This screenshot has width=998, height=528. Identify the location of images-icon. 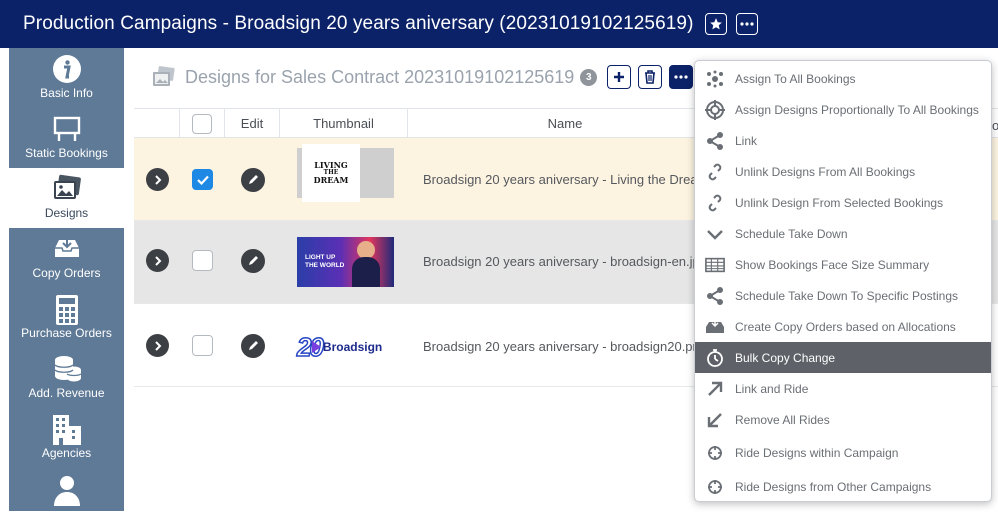
(164, 76).